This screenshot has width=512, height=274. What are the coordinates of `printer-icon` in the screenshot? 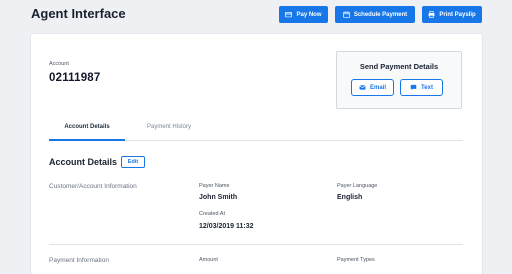 It's located at (431, 14).